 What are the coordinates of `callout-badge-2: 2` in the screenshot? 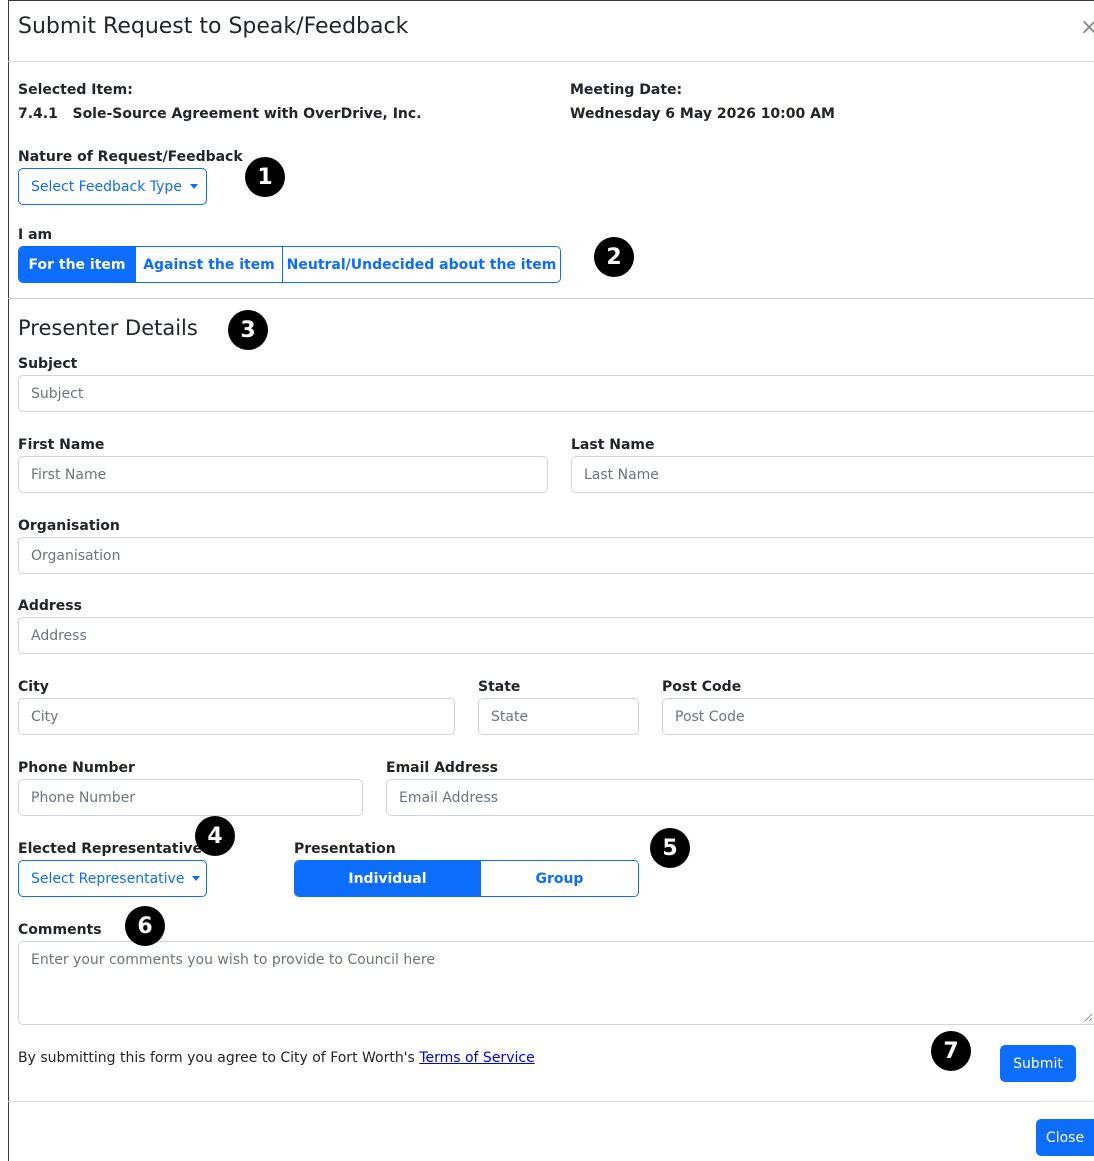 It's located at (614, 257).